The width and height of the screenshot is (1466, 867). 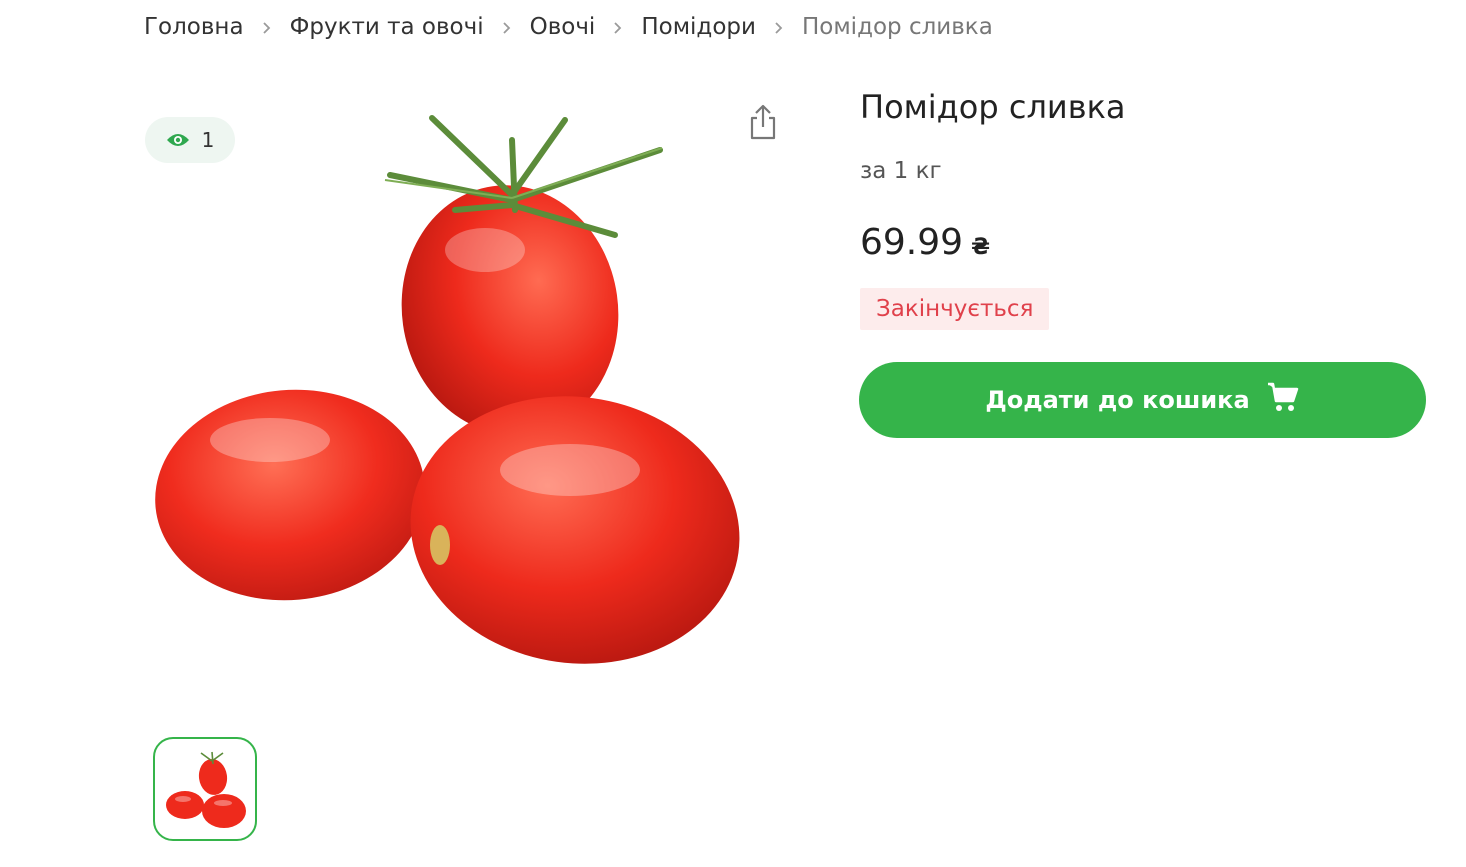 What do you see at coordinates (178, 140) in the screenshot?
I see `eye-icon` at bounding box center [178, 140].